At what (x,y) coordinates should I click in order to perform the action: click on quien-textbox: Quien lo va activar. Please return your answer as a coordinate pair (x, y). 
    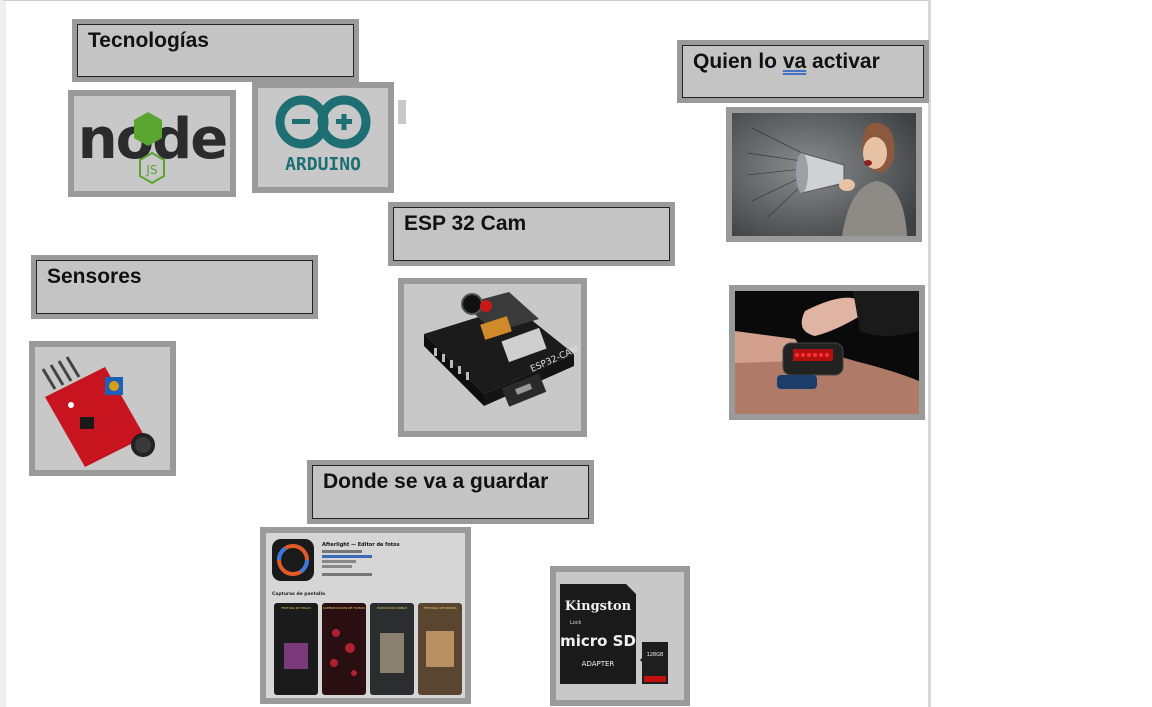
    Looking at the image, I should click on (803, 71).